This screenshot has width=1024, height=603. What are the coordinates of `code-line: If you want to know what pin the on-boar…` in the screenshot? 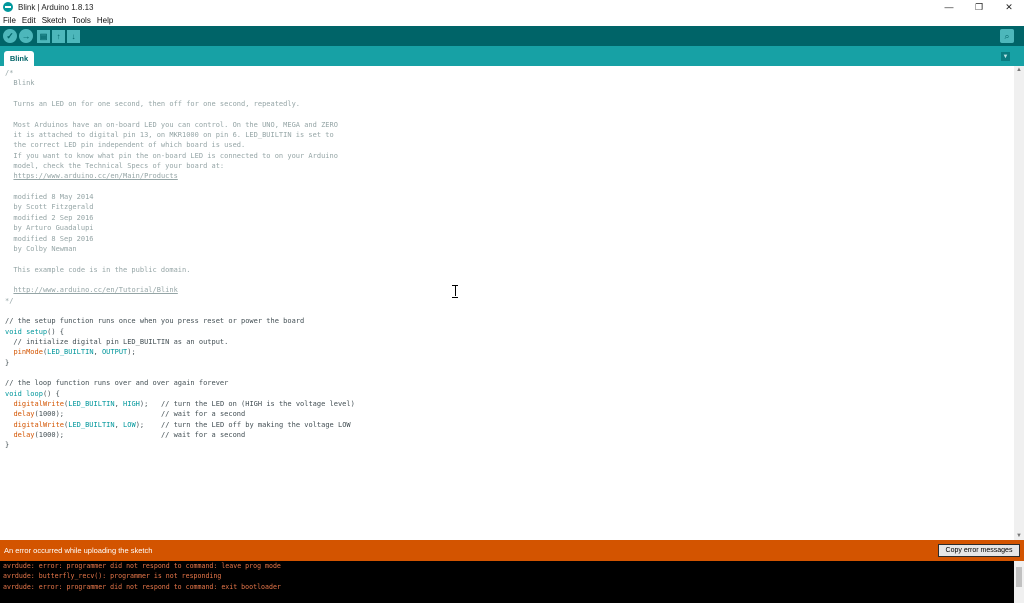 It's located at (505, 156).